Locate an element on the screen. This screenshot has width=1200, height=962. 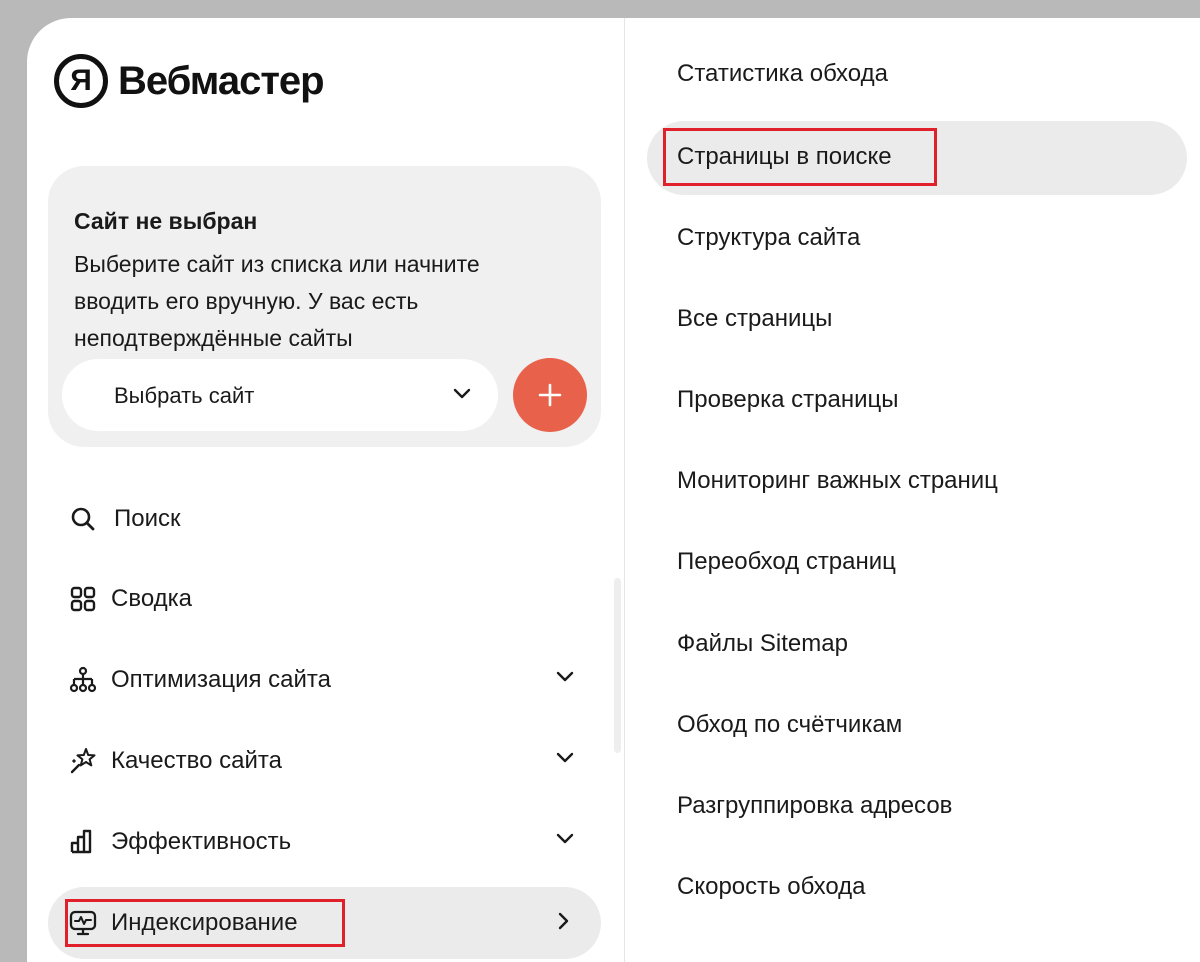
nav-item-site-quality: Качество сайта is located at coordinates (324, 761).